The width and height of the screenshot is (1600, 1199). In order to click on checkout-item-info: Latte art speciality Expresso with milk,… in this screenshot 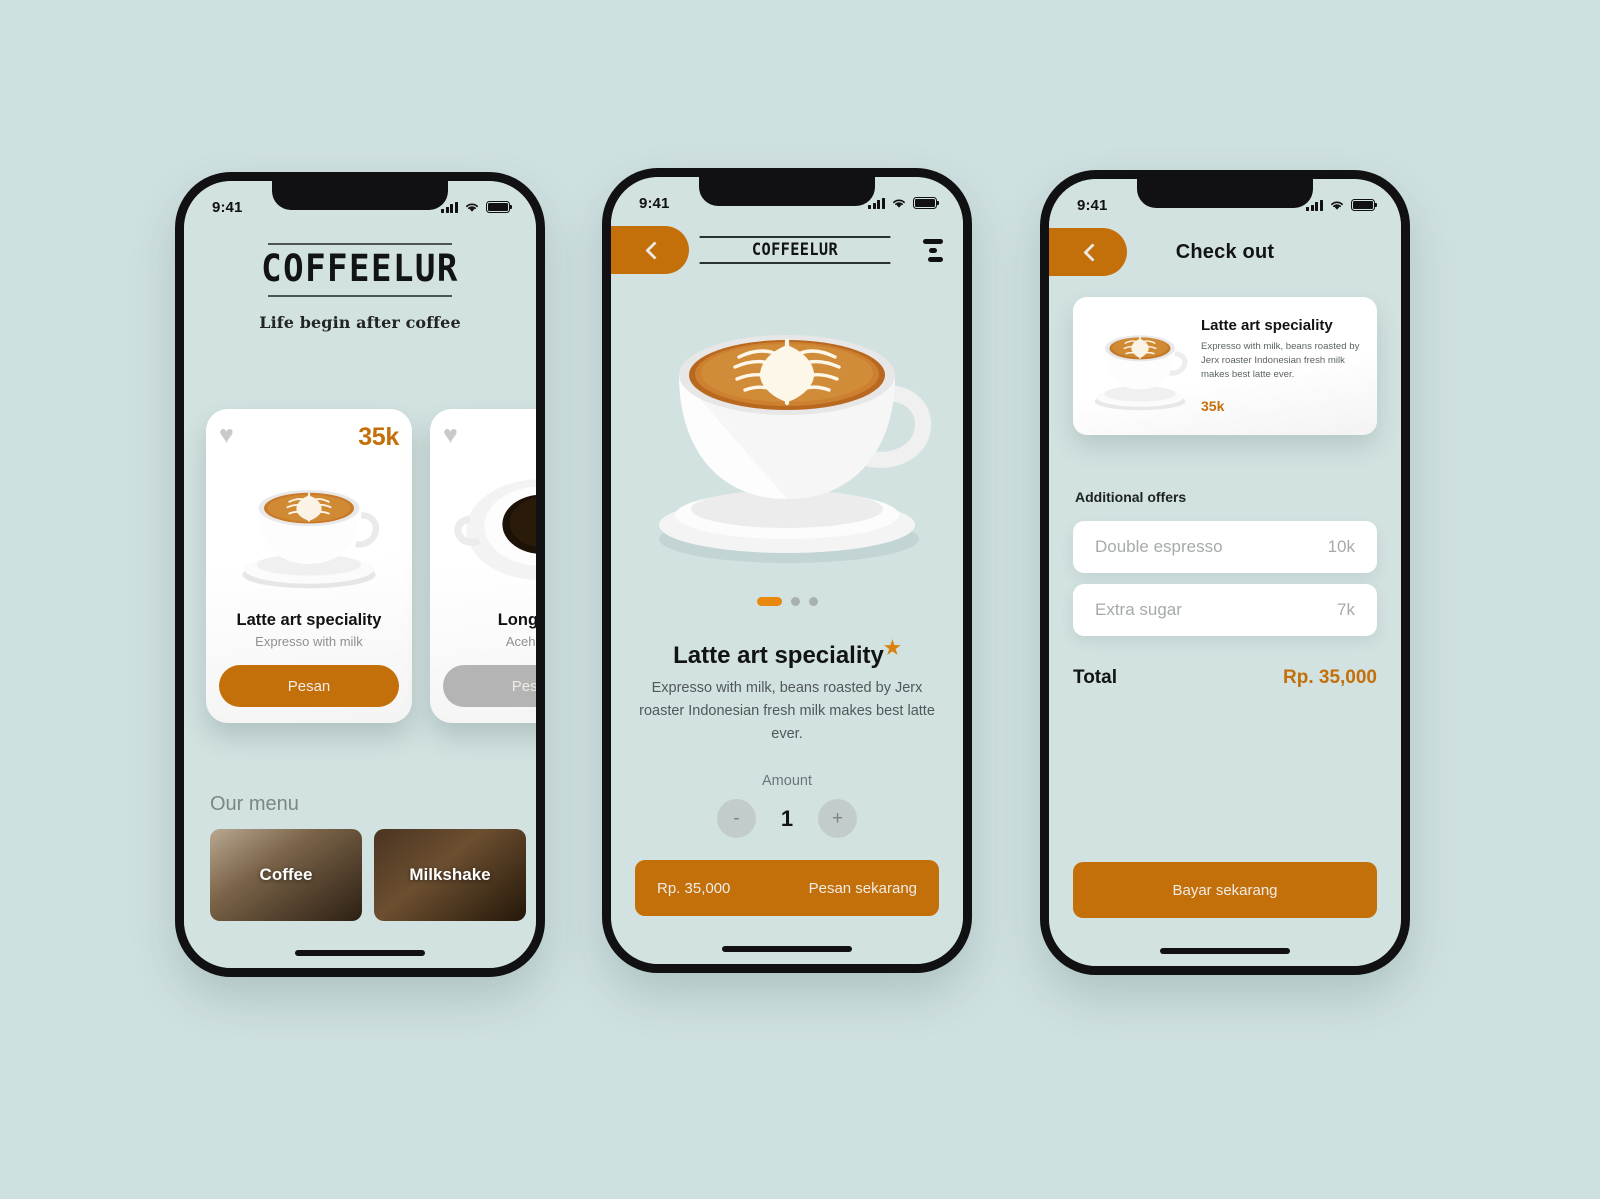, I will do `click(1281, 366)`.